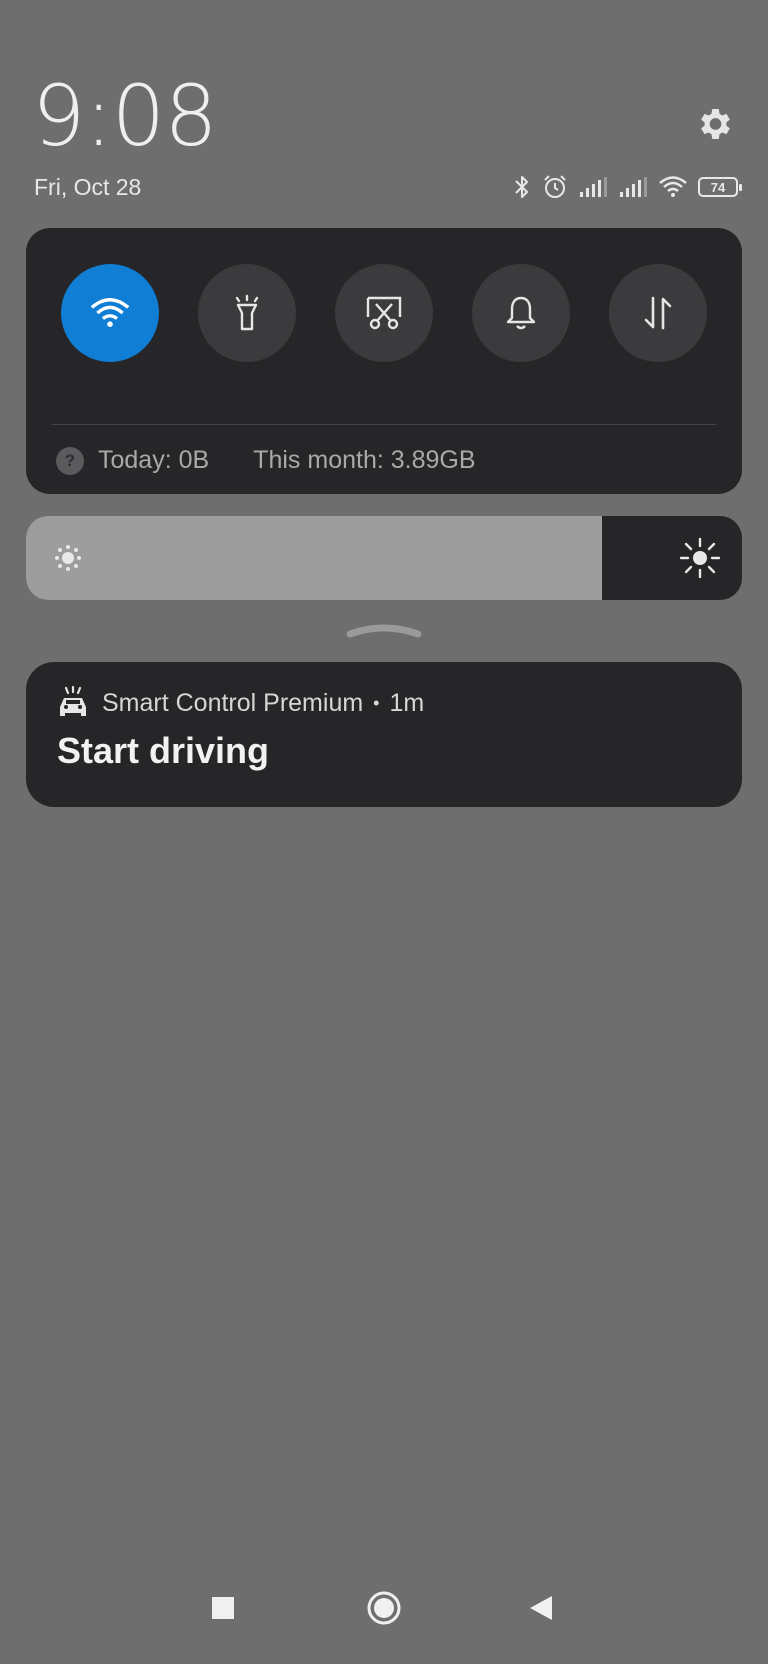 This screenshot has height=1664, width=768. I want to click on wifi-toggle, so click(110, 313).